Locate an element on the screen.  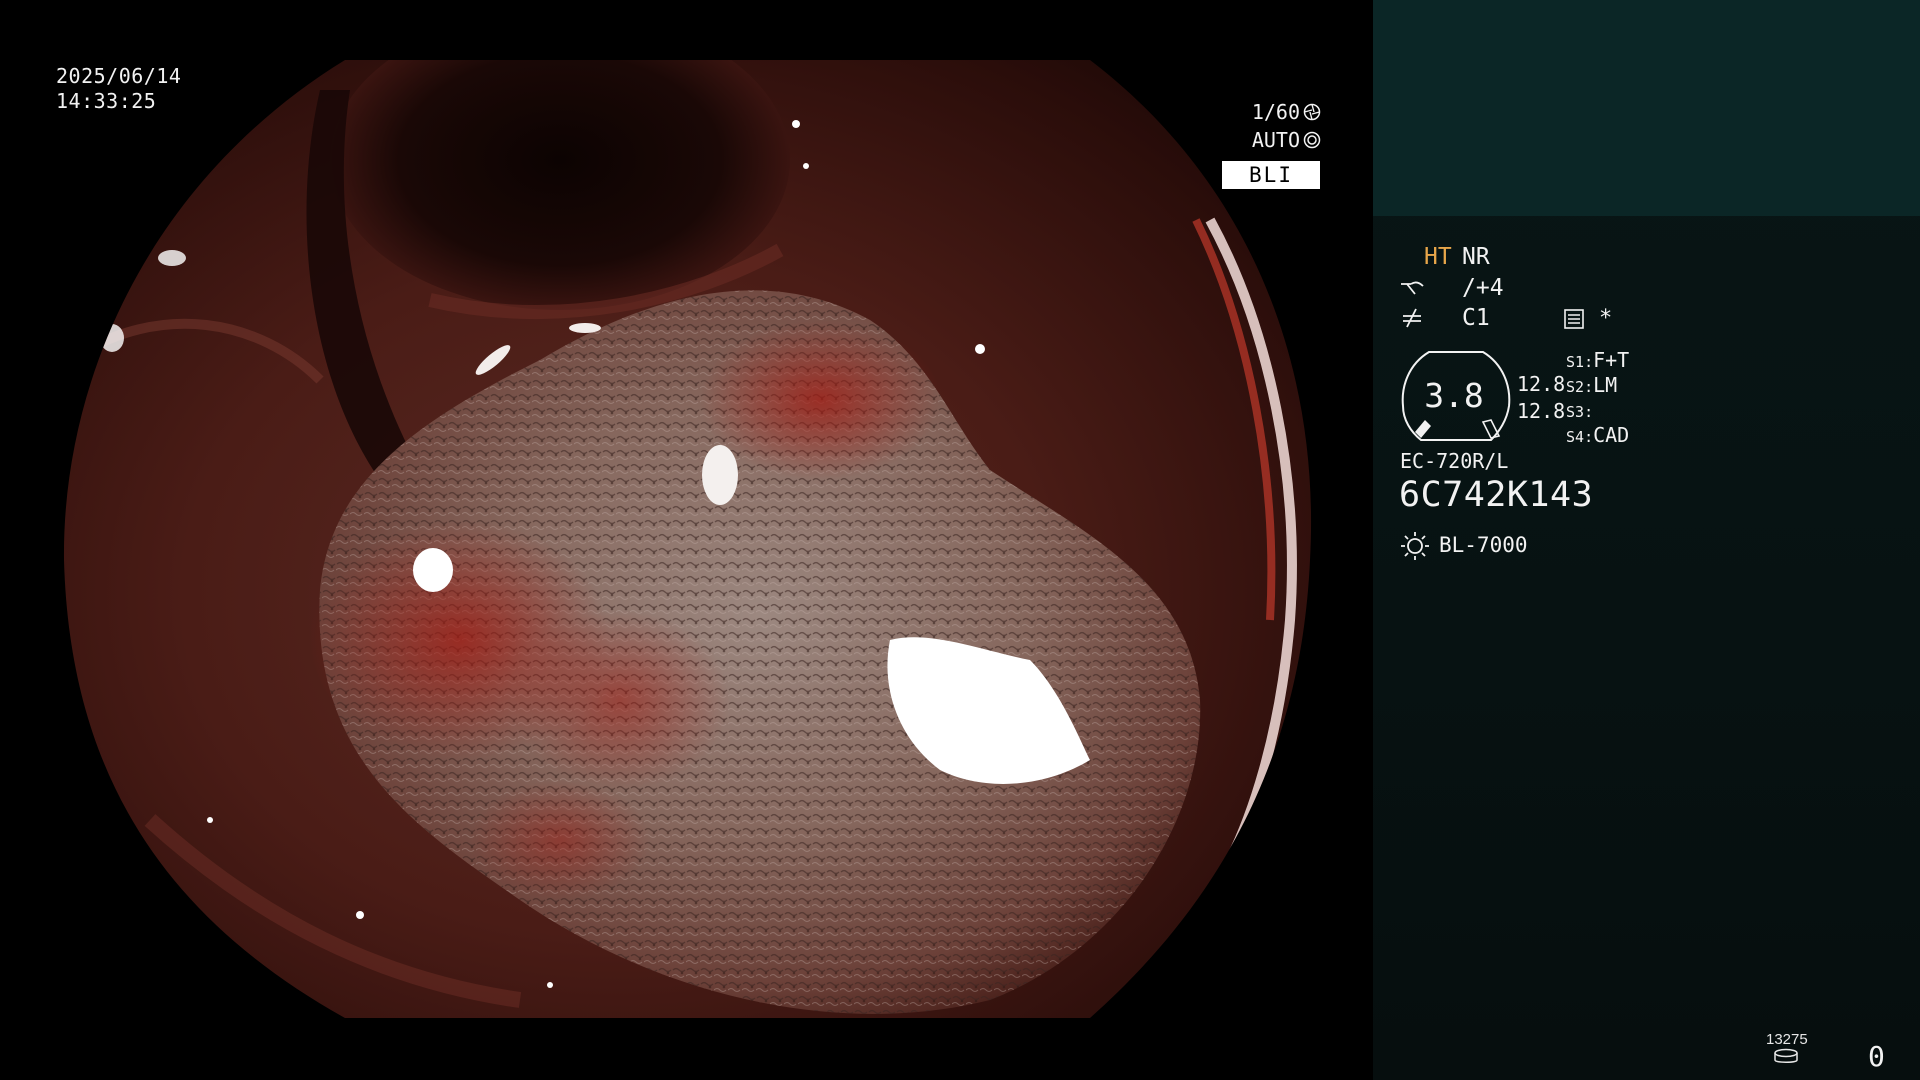
shutter-indicator: 1/60 is located at coordinates (1286, 112).